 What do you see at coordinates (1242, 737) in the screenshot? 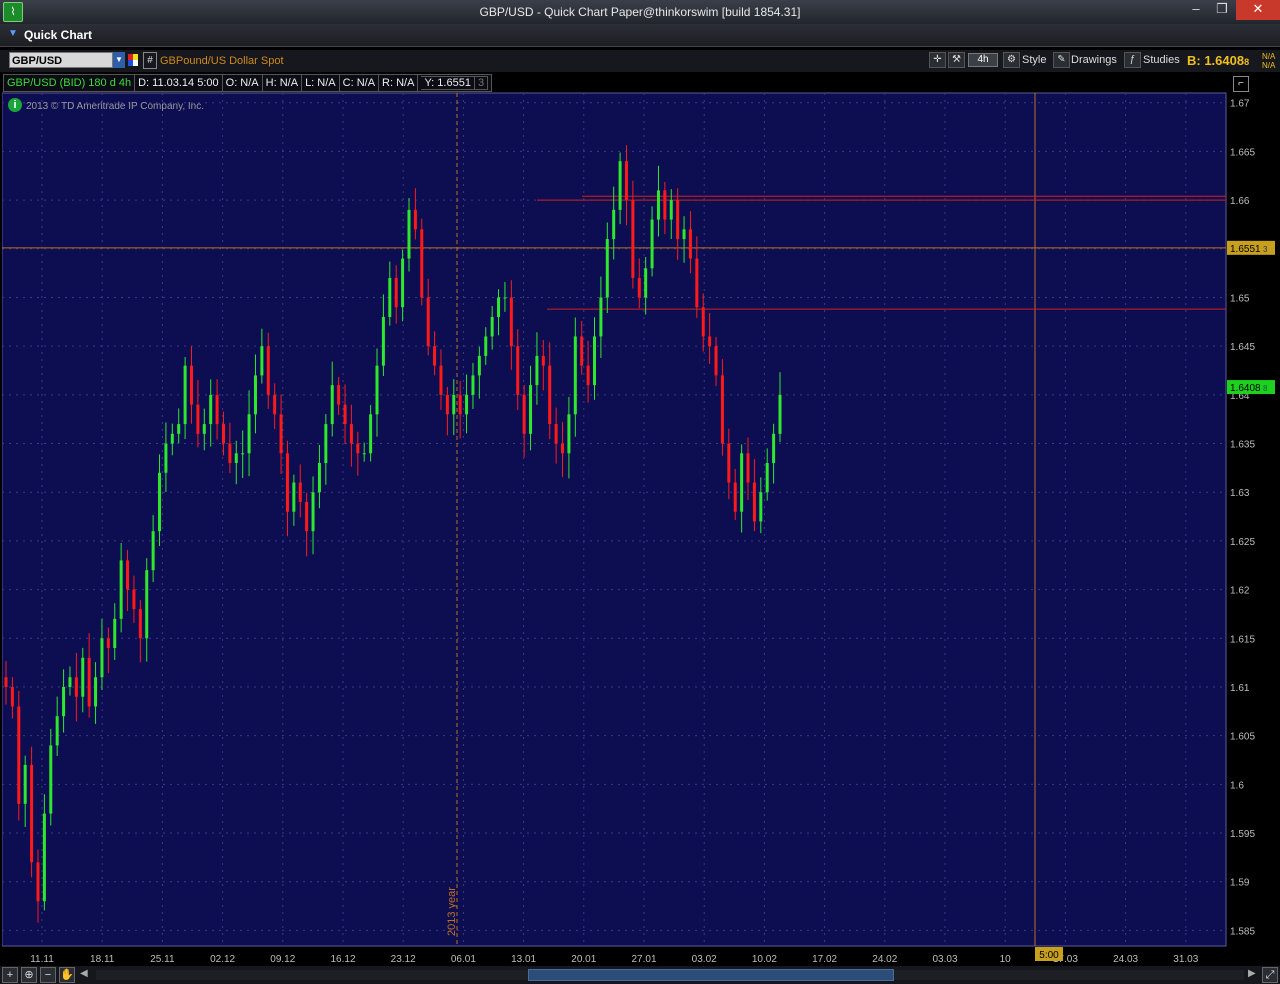
I see `y-tick-label: 1.605` at bounding box center [1242, 737].